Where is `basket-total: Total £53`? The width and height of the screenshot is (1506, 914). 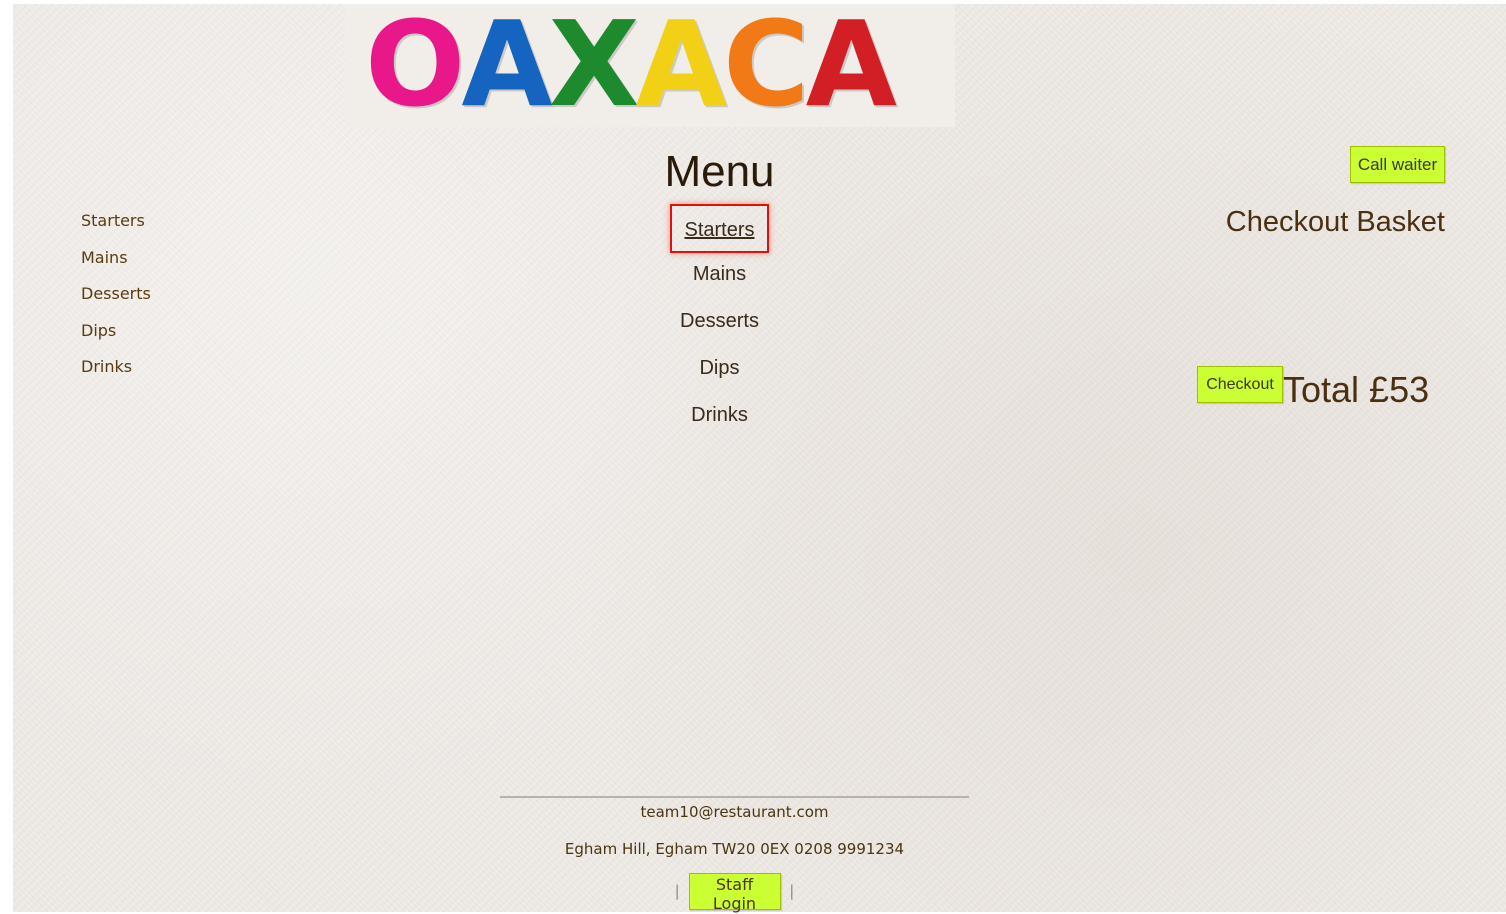
basket-total: Total £53 is located at coordinates (1356, 390).